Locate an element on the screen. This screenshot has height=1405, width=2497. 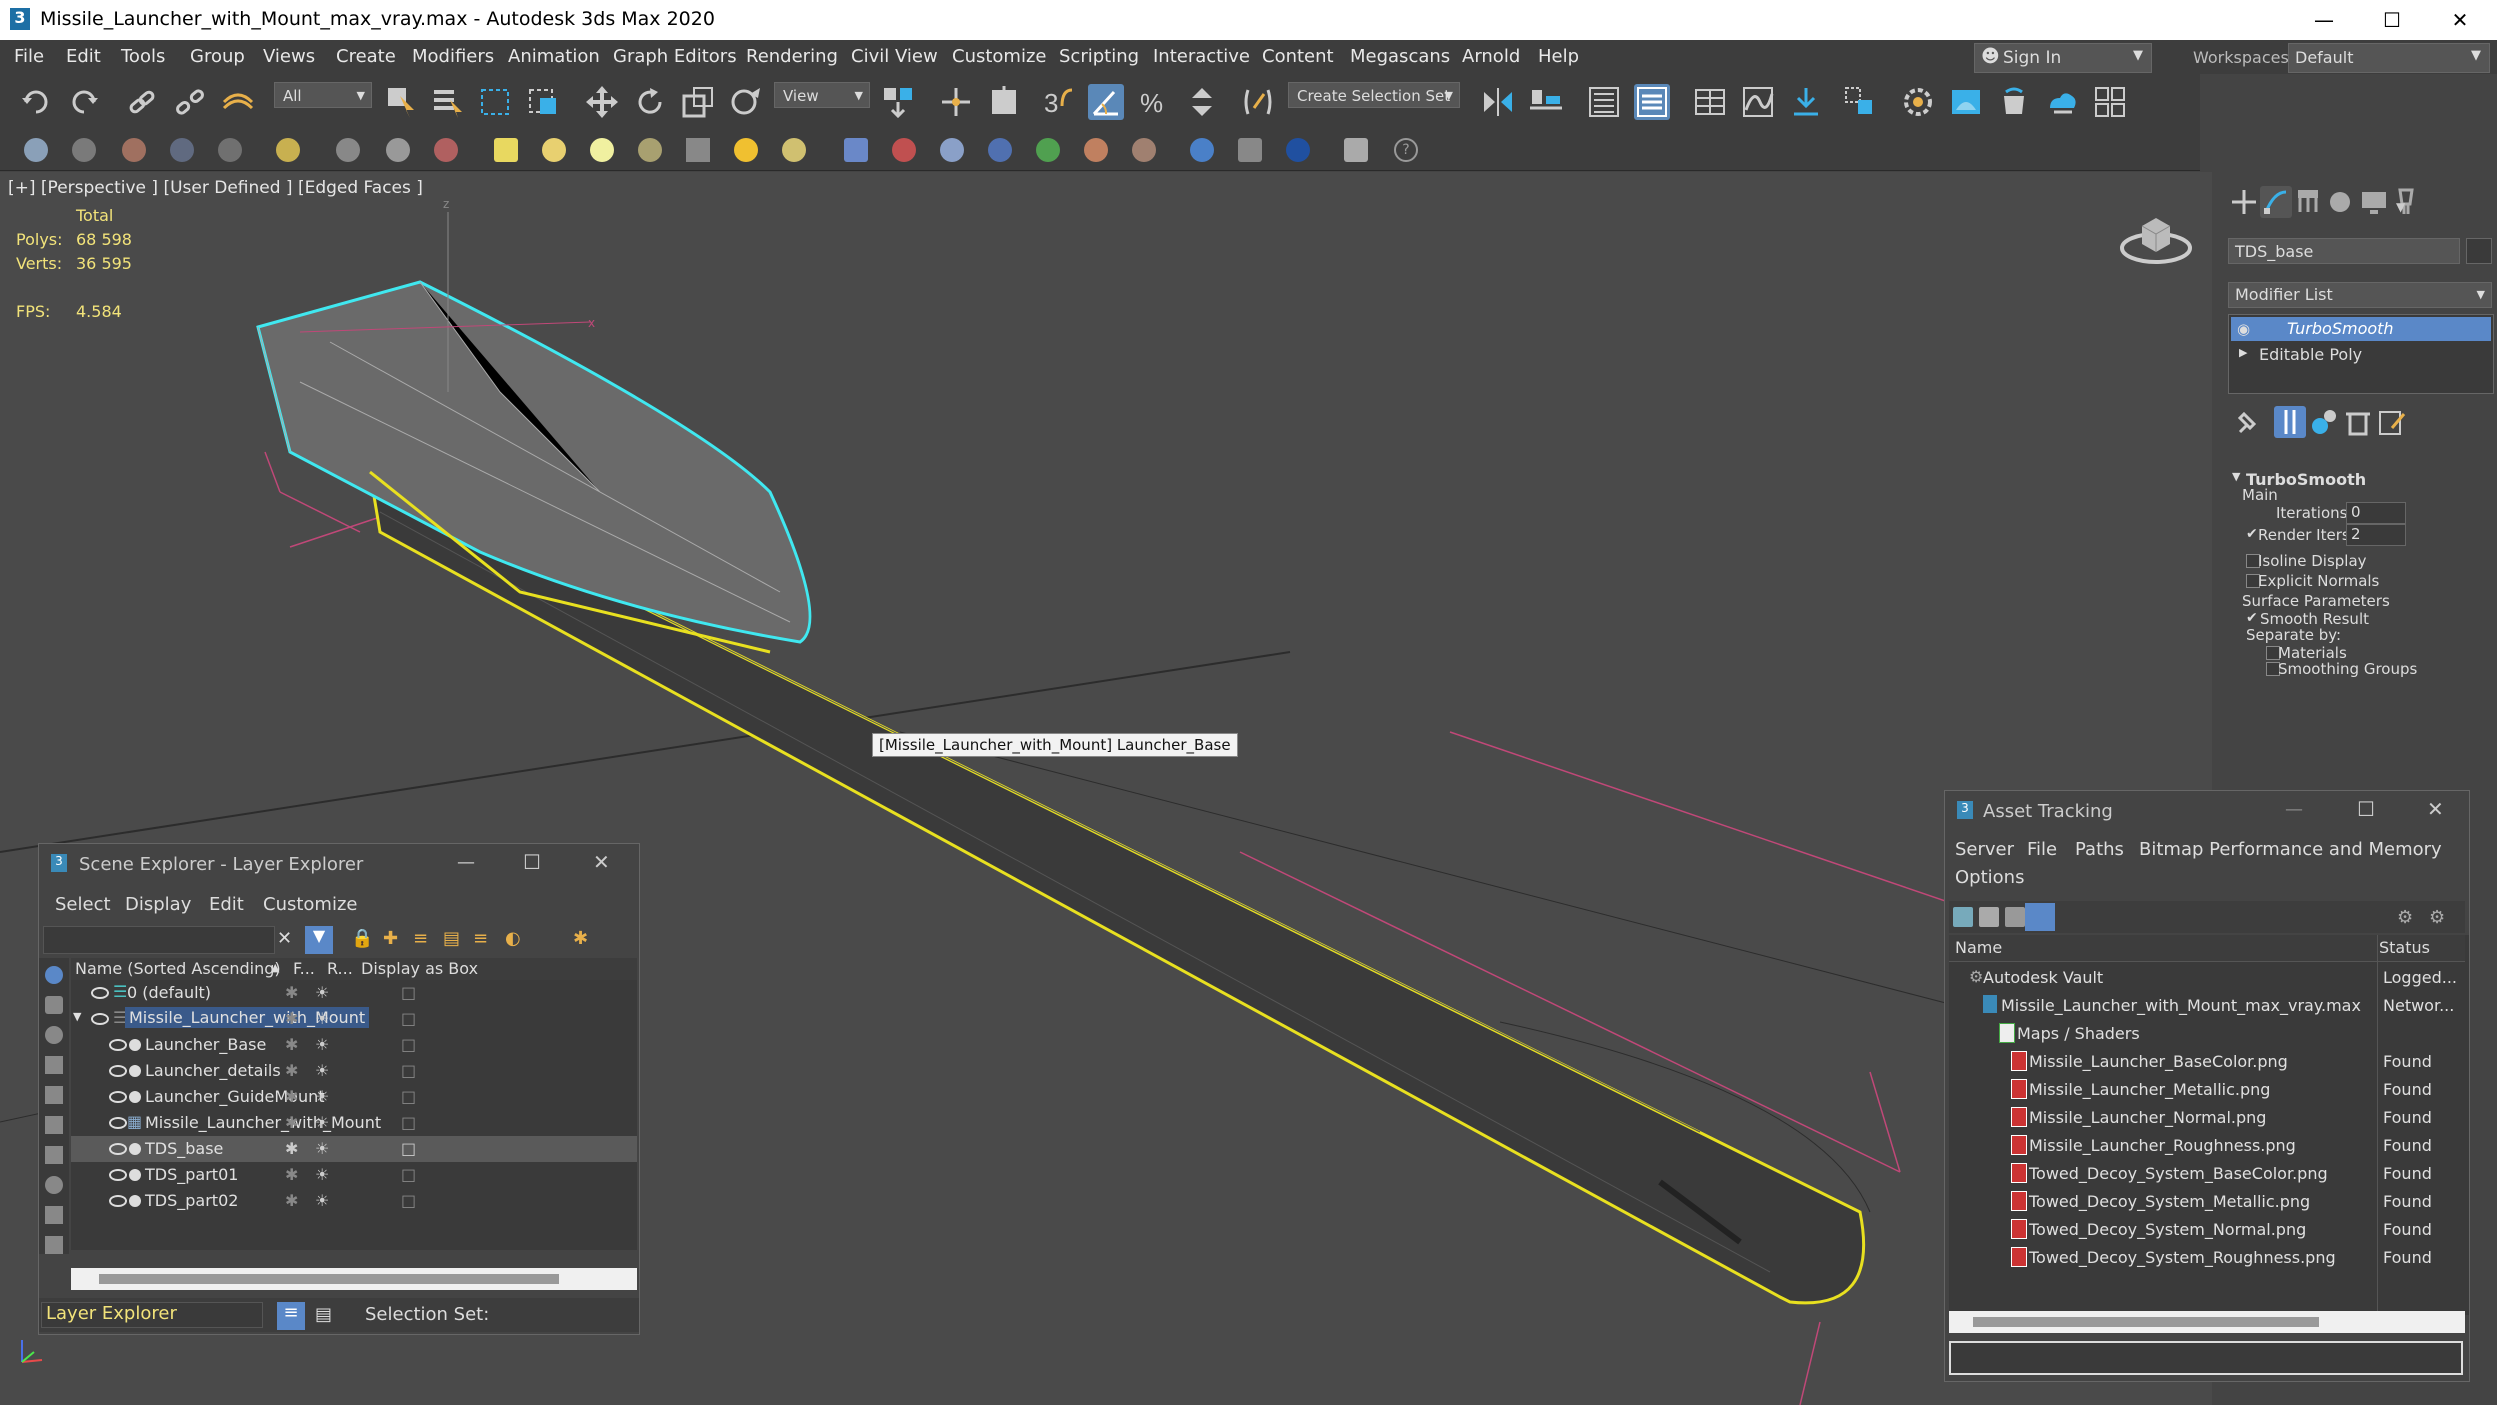
render-setup-icon is located at coordinates (1918, 102).